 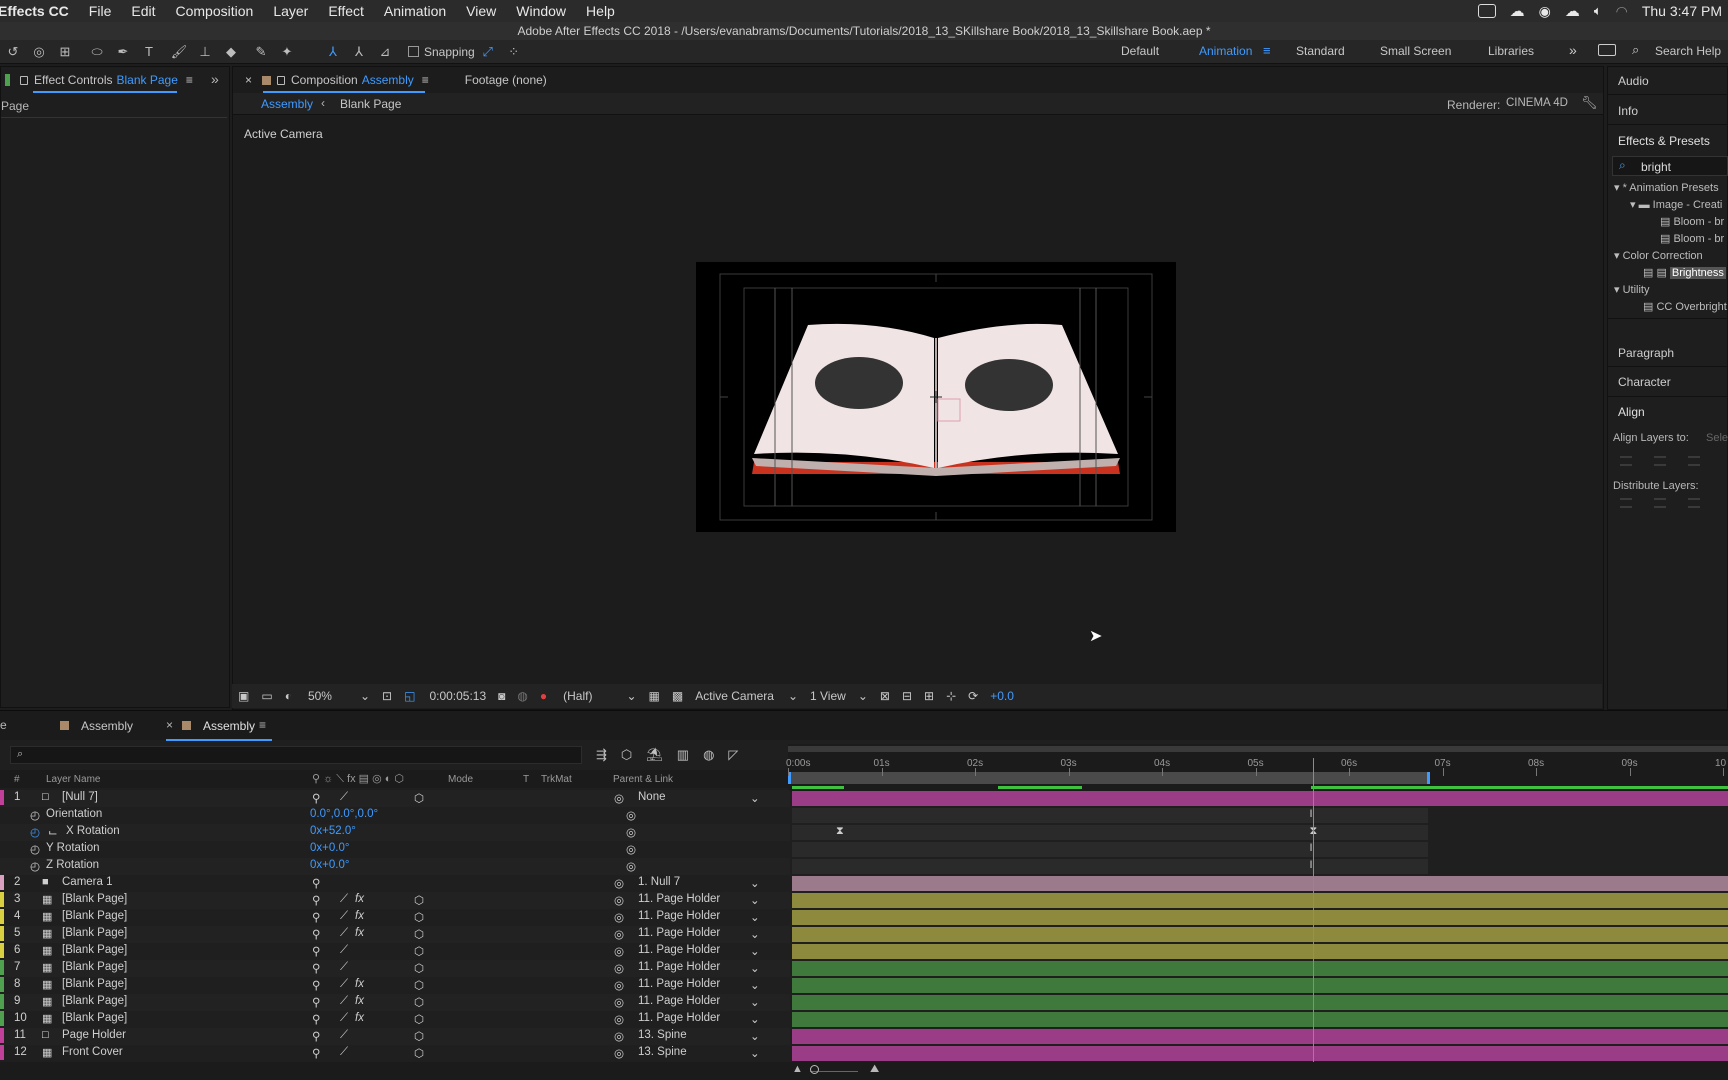 What do you see at coordinates (395, 1019) in the screenshot?
I see `layer-row: 10 ▦ [Blank Page] ⚲ ⟋ ⬡ fx ◎ 11. Page Holder ⌄` at bounding box center [395, 1019].